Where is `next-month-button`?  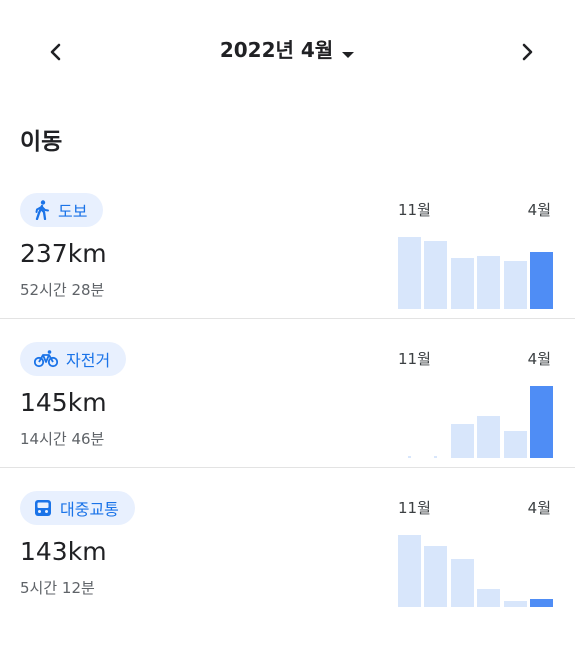
next-month-button is located at coordinates (527, 52).